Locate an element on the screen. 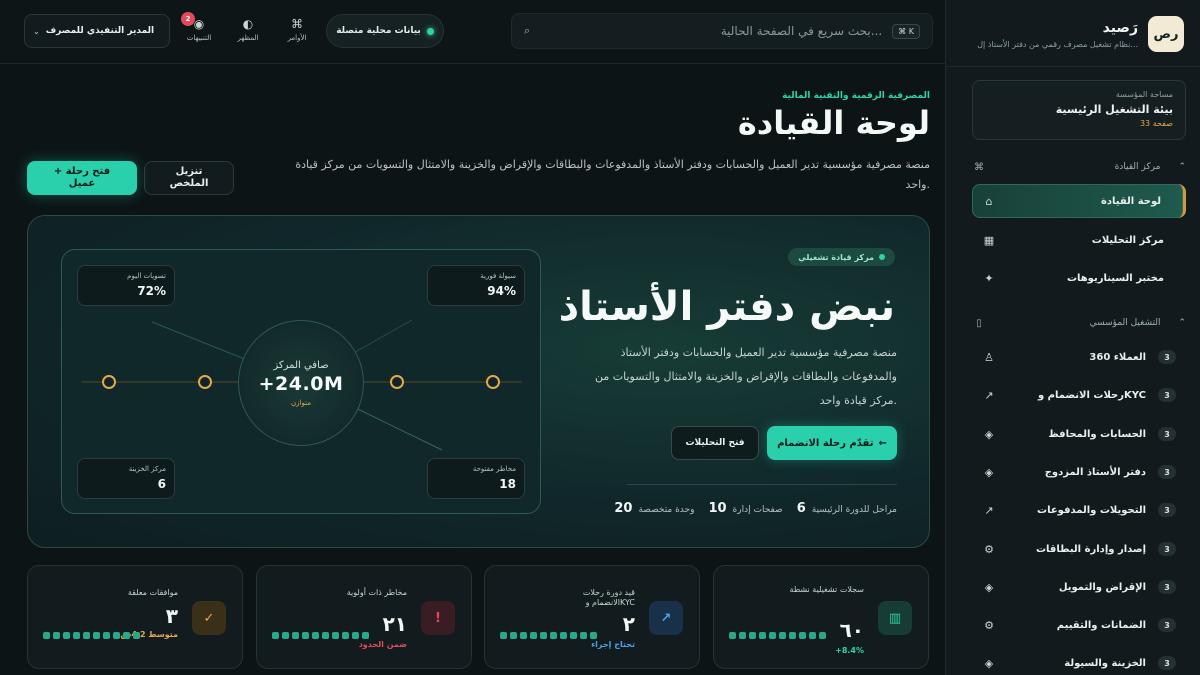  sidebar-item-dashboard: ⌂ لوحة القيادة is located at coordinates (1079, 201).